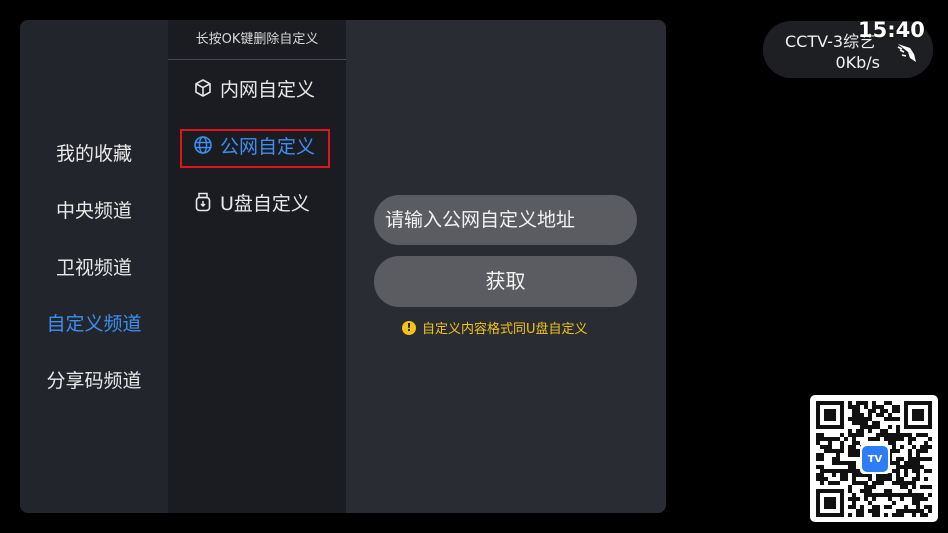  I want to click on qr-code: TV, so click(874, 458).